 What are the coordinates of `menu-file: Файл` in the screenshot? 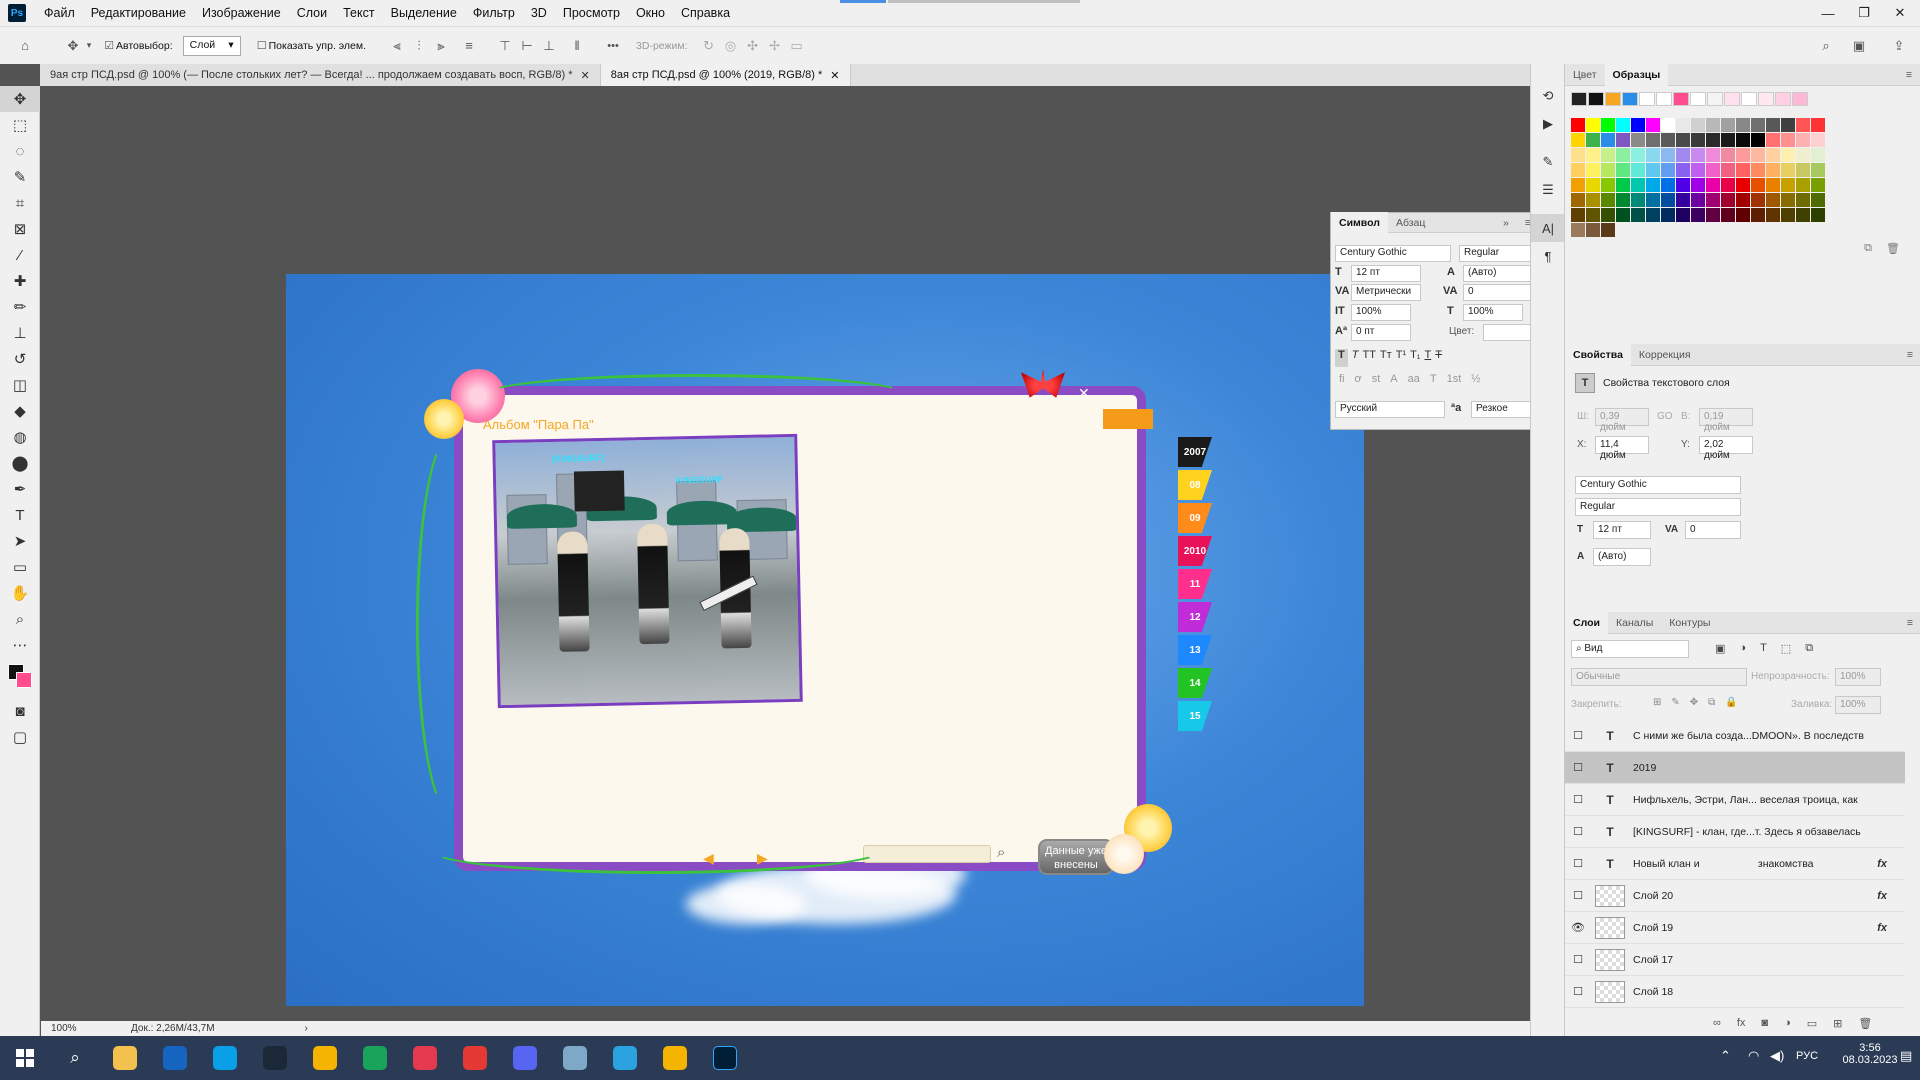 It's located at (59, 13).